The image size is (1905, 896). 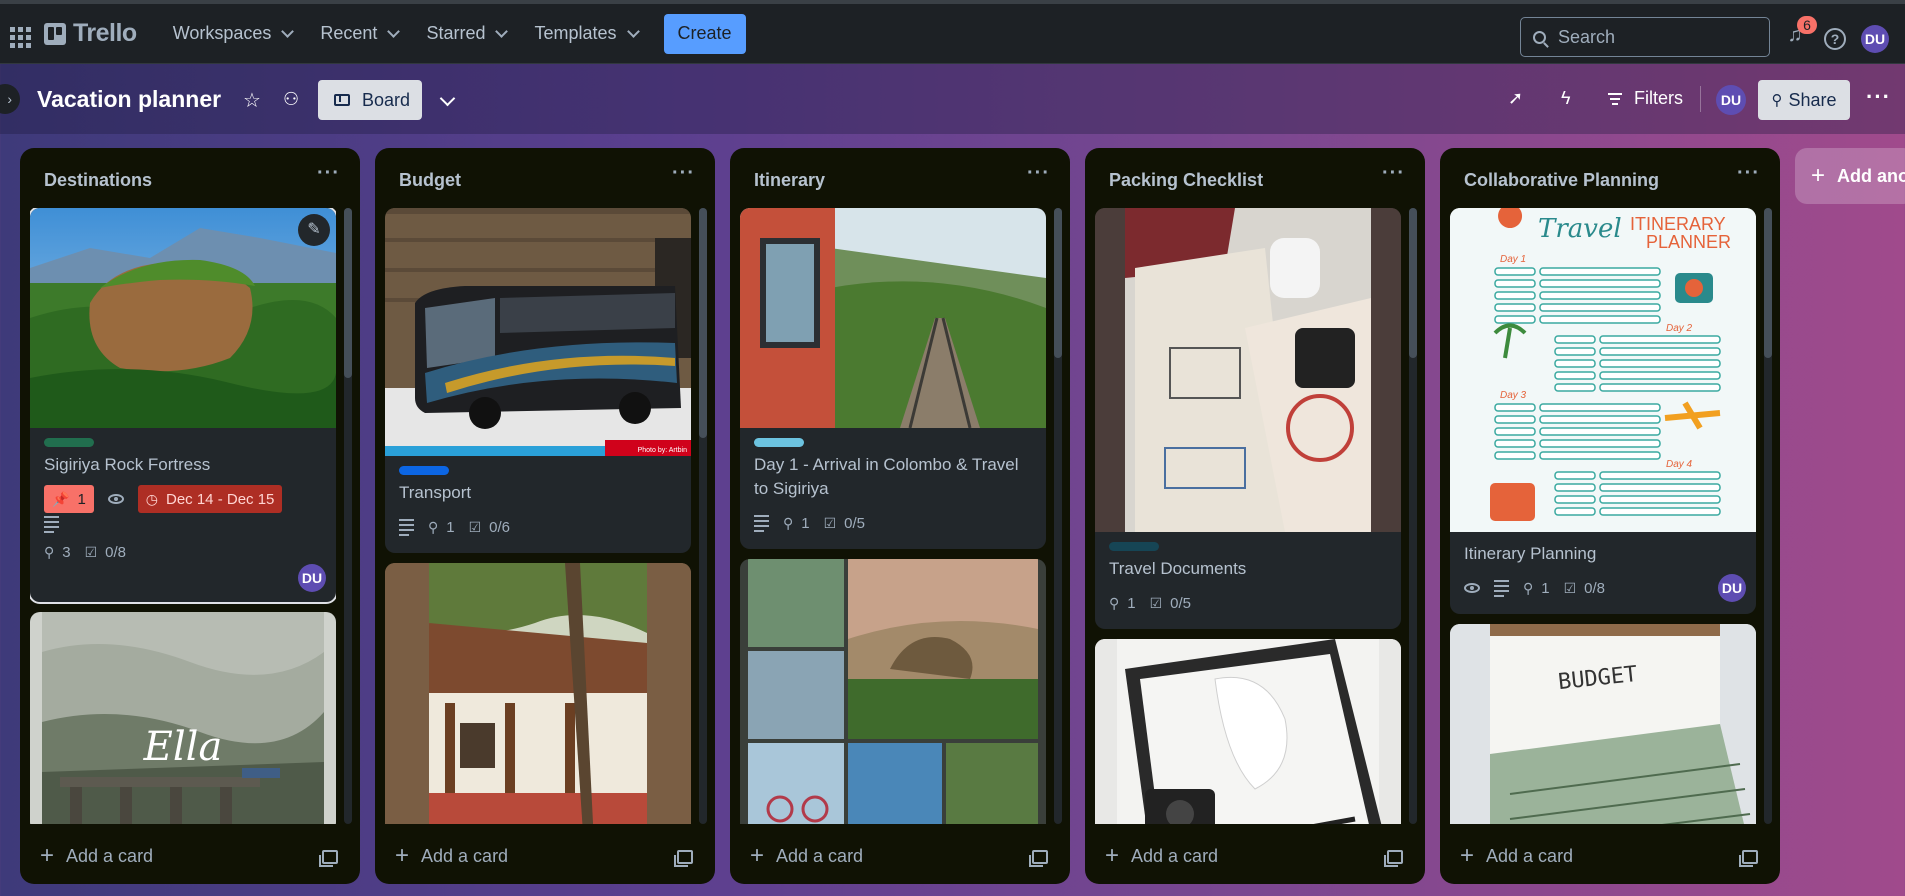 I want to click on sidebar-expand-icon: ›, so click(x=10, y=99).